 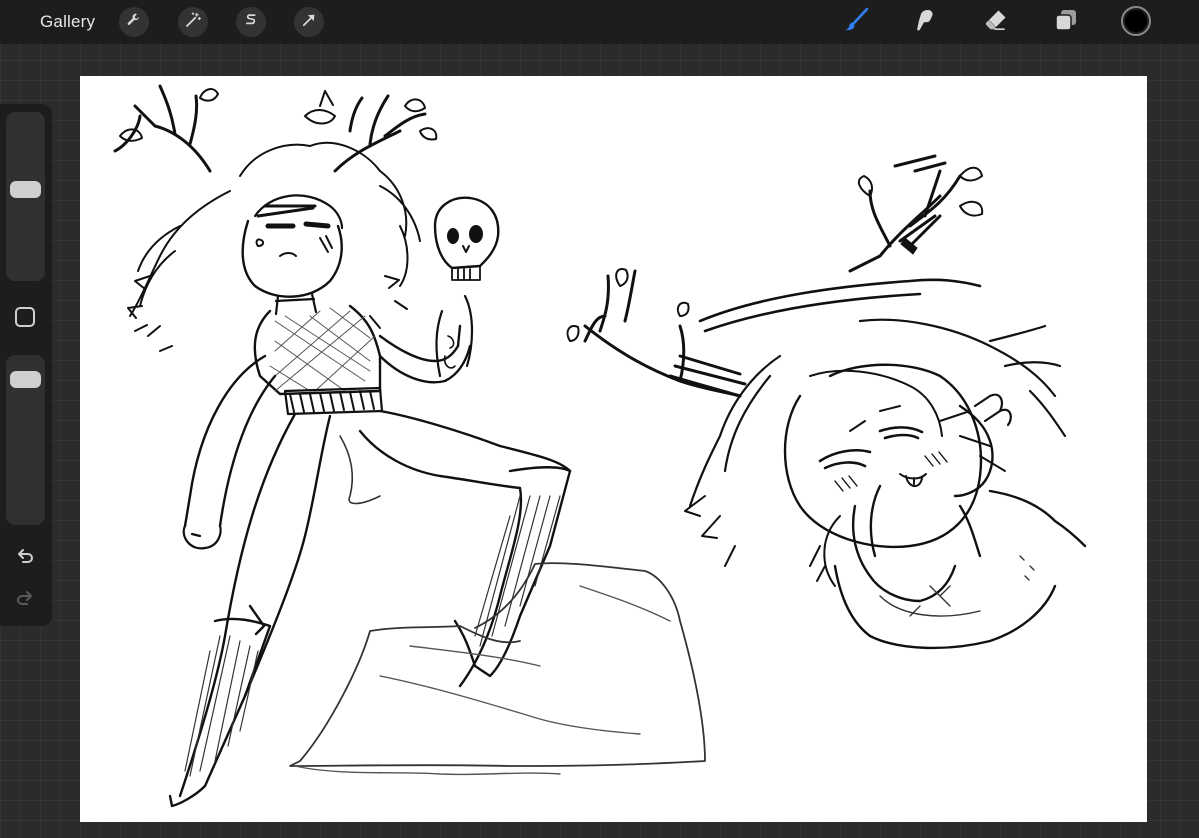 I want to click on layers-icon, so click(x=1066, y=22).